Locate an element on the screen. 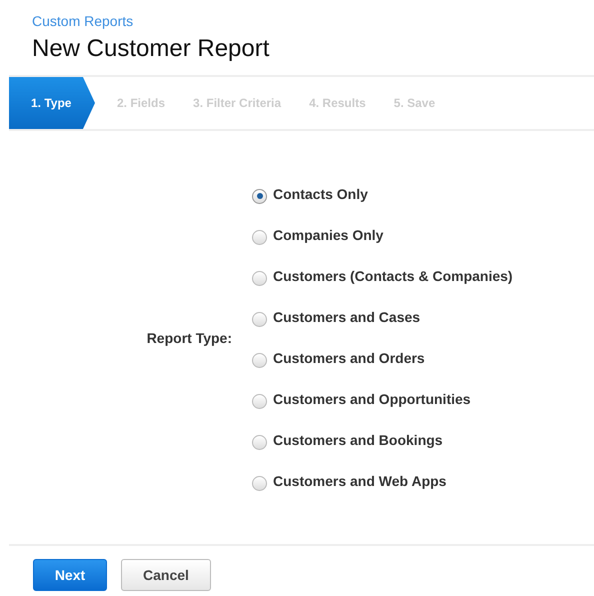  page-title: New Customer Report is located at coordinates (151, 49).